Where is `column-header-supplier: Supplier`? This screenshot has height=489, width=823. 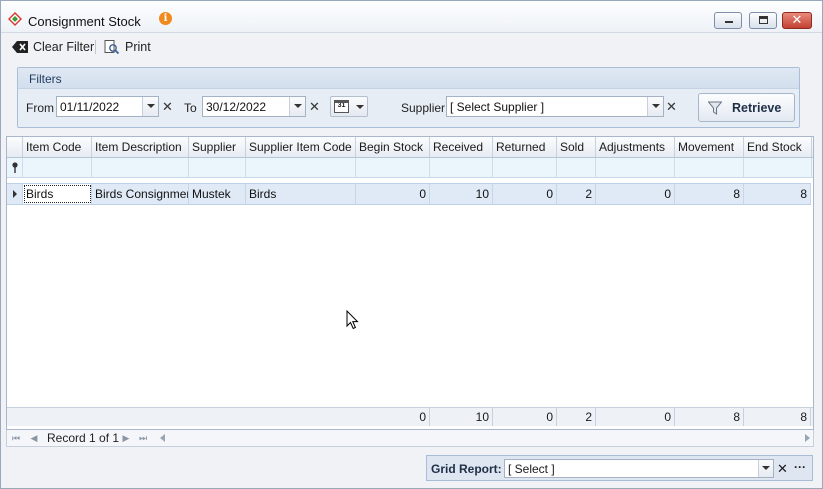 column-header-supplier: Supplier is located at coordinates (217, 147).